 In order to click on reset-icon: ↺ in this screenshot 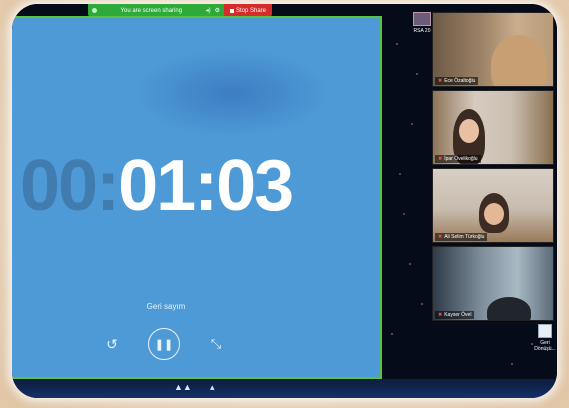, I will do `click(112, 344)`.